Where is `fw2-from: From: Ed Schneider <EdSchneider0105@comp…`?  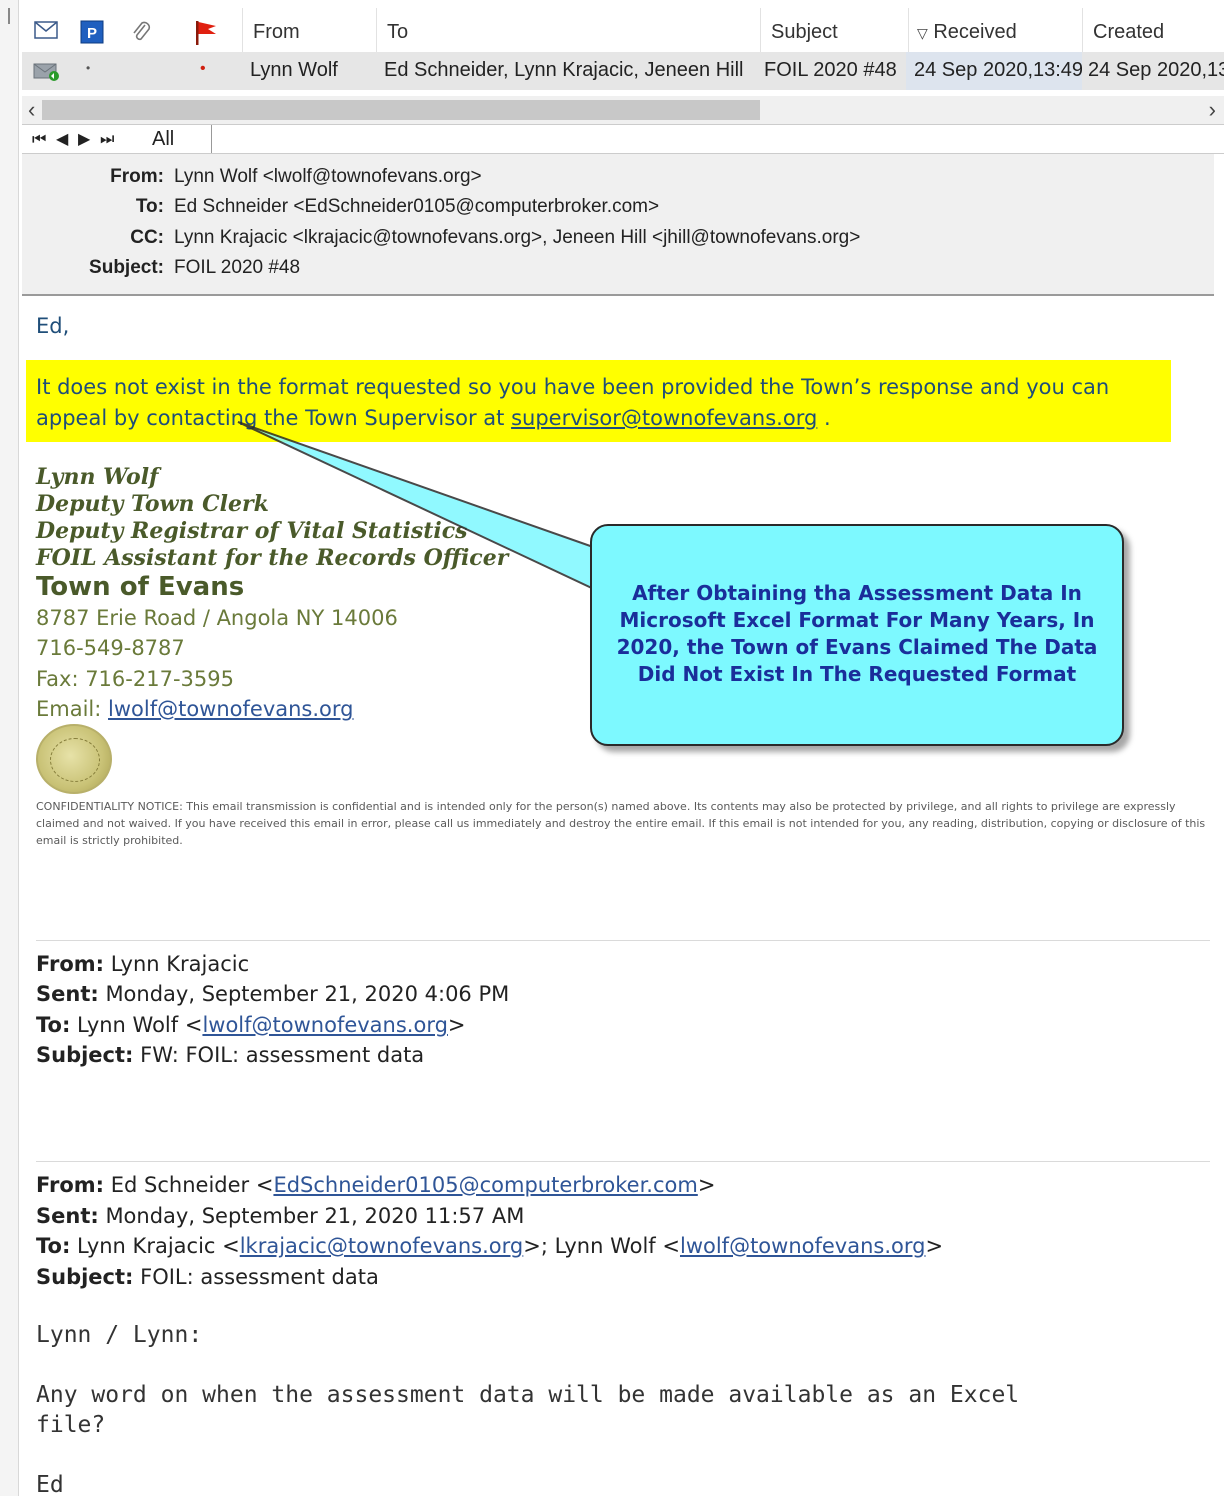
fw2-from: From: Ed Schneider <EdSchneider0105@comp… is located at coordinates (375, 1185).